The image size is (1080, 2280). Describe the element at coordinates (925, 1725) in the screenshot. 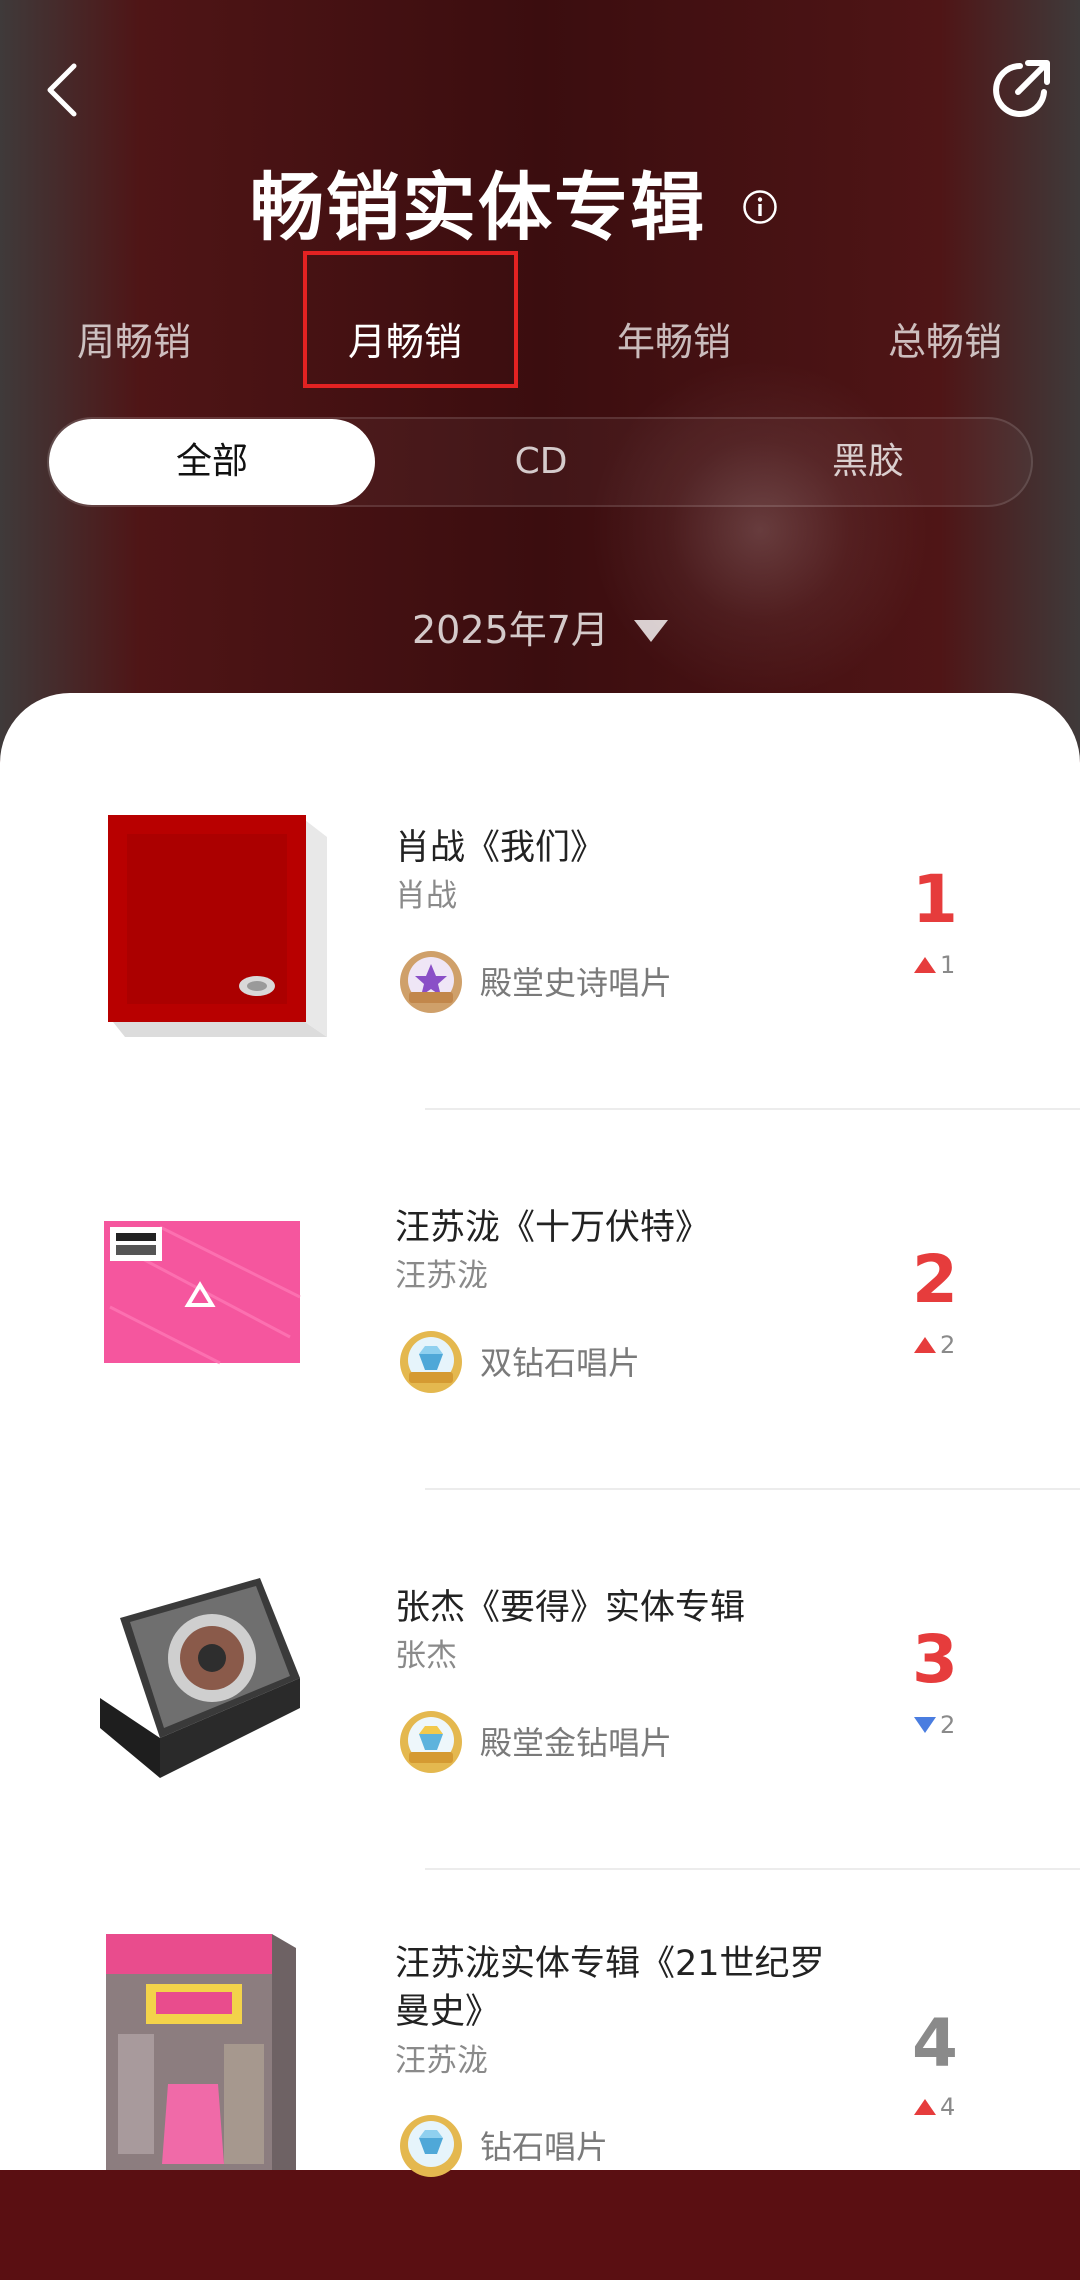

I see `trend-down-icon` at that location.